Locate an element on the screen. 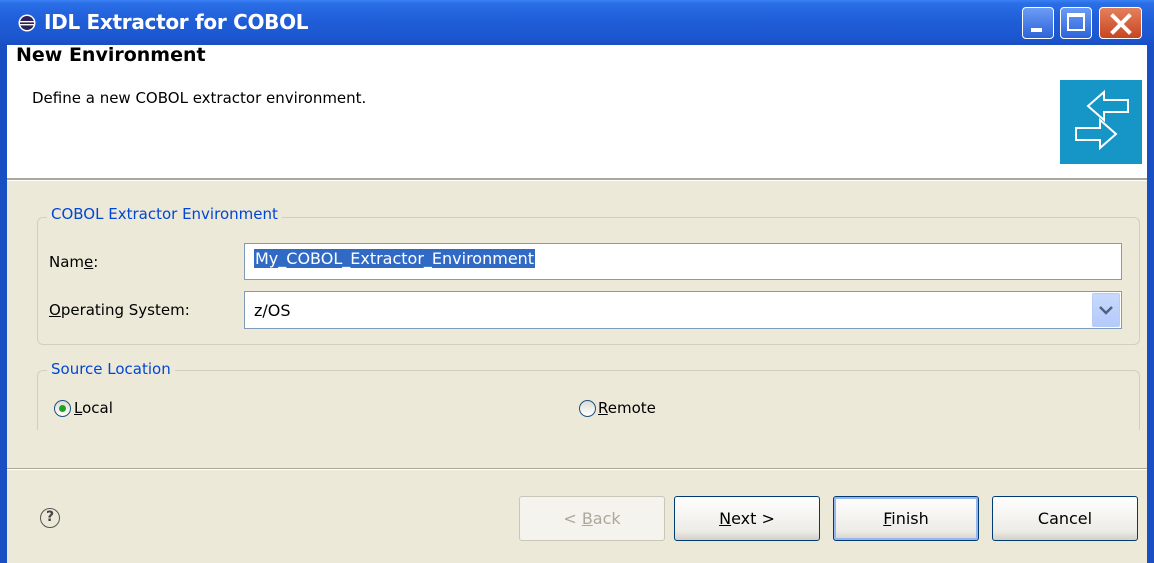  close-button is located at coordinates (1120, 23).